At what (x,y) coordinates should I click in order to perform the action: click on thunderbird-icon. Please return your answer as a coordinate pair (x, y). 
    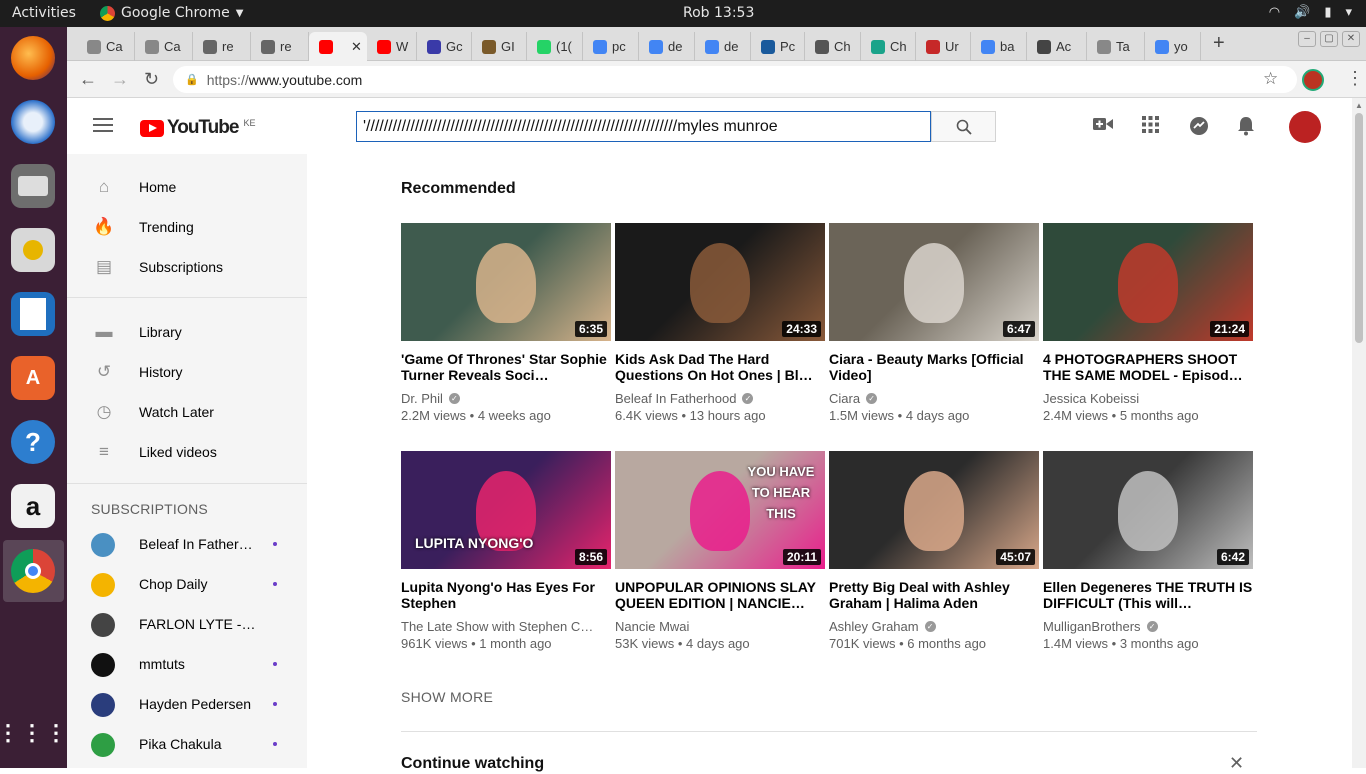
    Looking at the image, I should click on (33, 122).